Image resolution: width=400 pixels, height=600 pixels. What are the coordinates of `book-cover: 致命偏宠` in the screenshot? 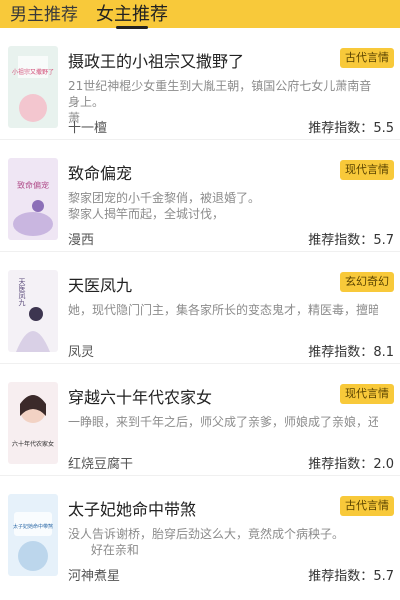 It's located at (33, 199).